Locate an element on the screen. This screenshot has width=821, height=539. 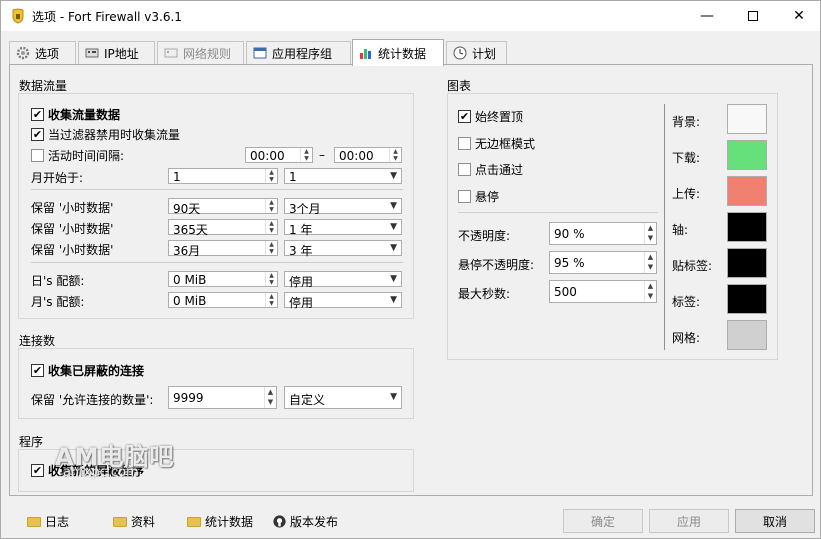
background-color-label: 背景: is located at coordinates (686, 122).